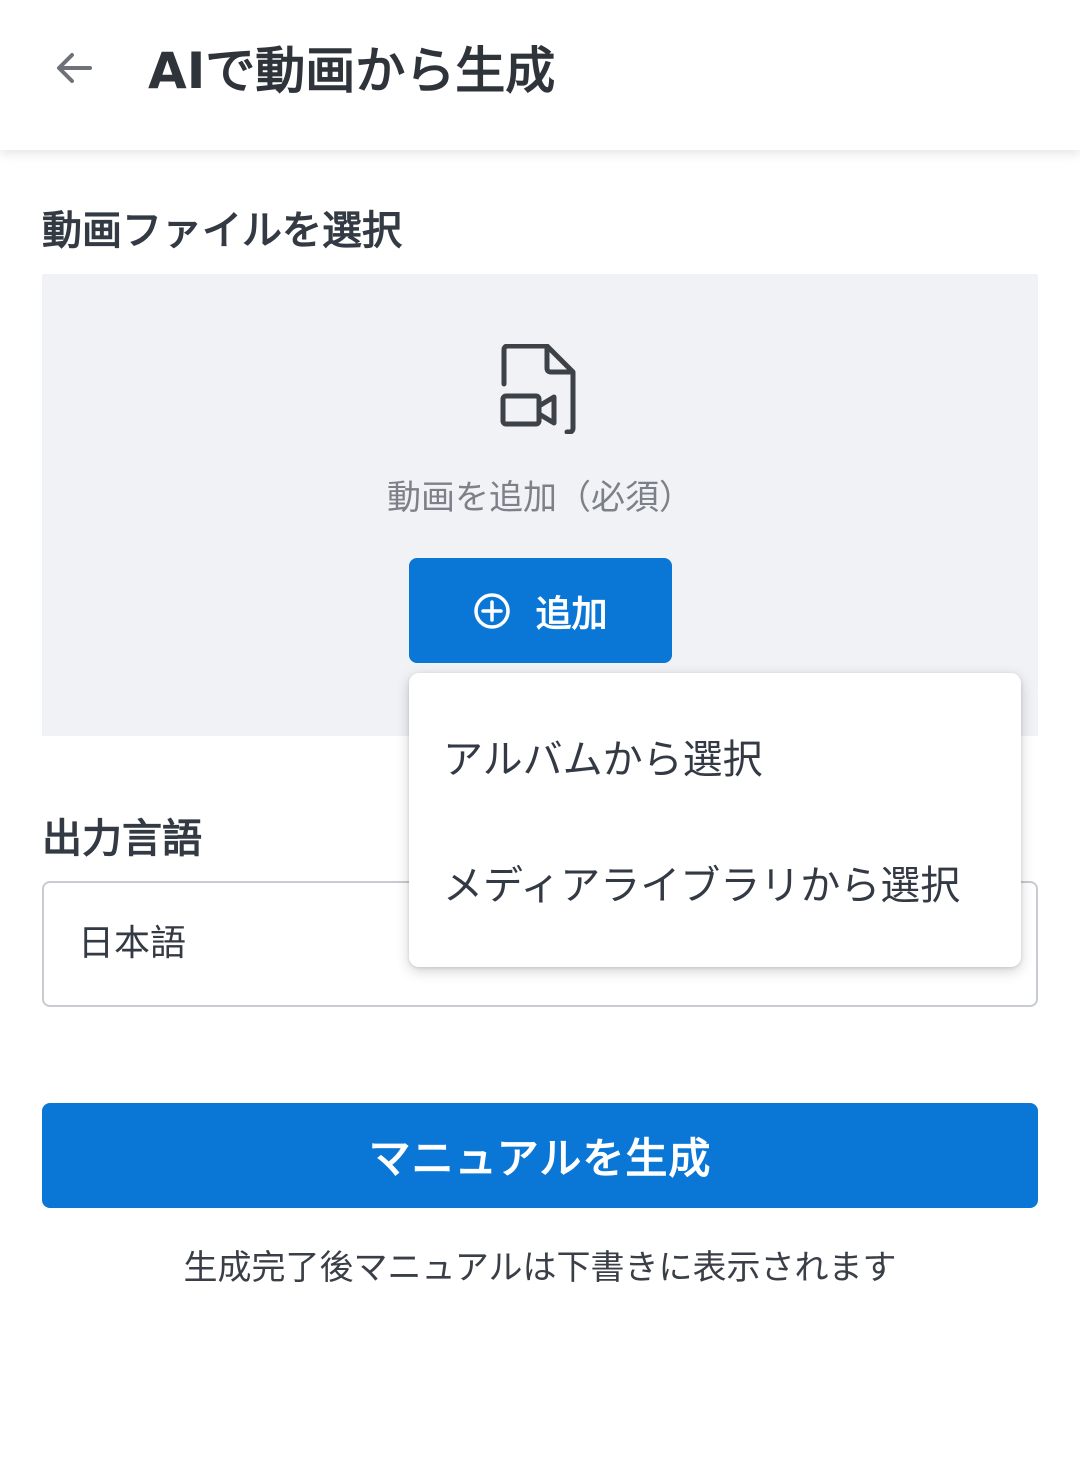 The width and height of the screenshot is (1080, 1466). What do you see at coordinates (222, 231) in the screenshot?
I see `video-section-label: 動画ファイルを選択` at bounding box center [222, 231].